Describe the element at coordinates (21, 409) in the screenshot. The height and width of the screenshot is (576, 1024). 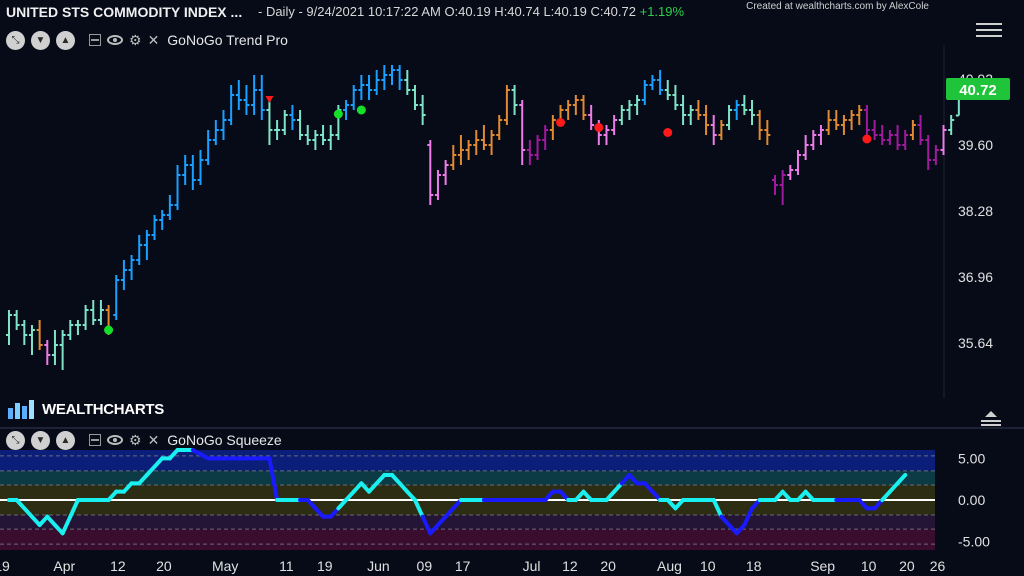
I see `logo-mark-icon` at that location.